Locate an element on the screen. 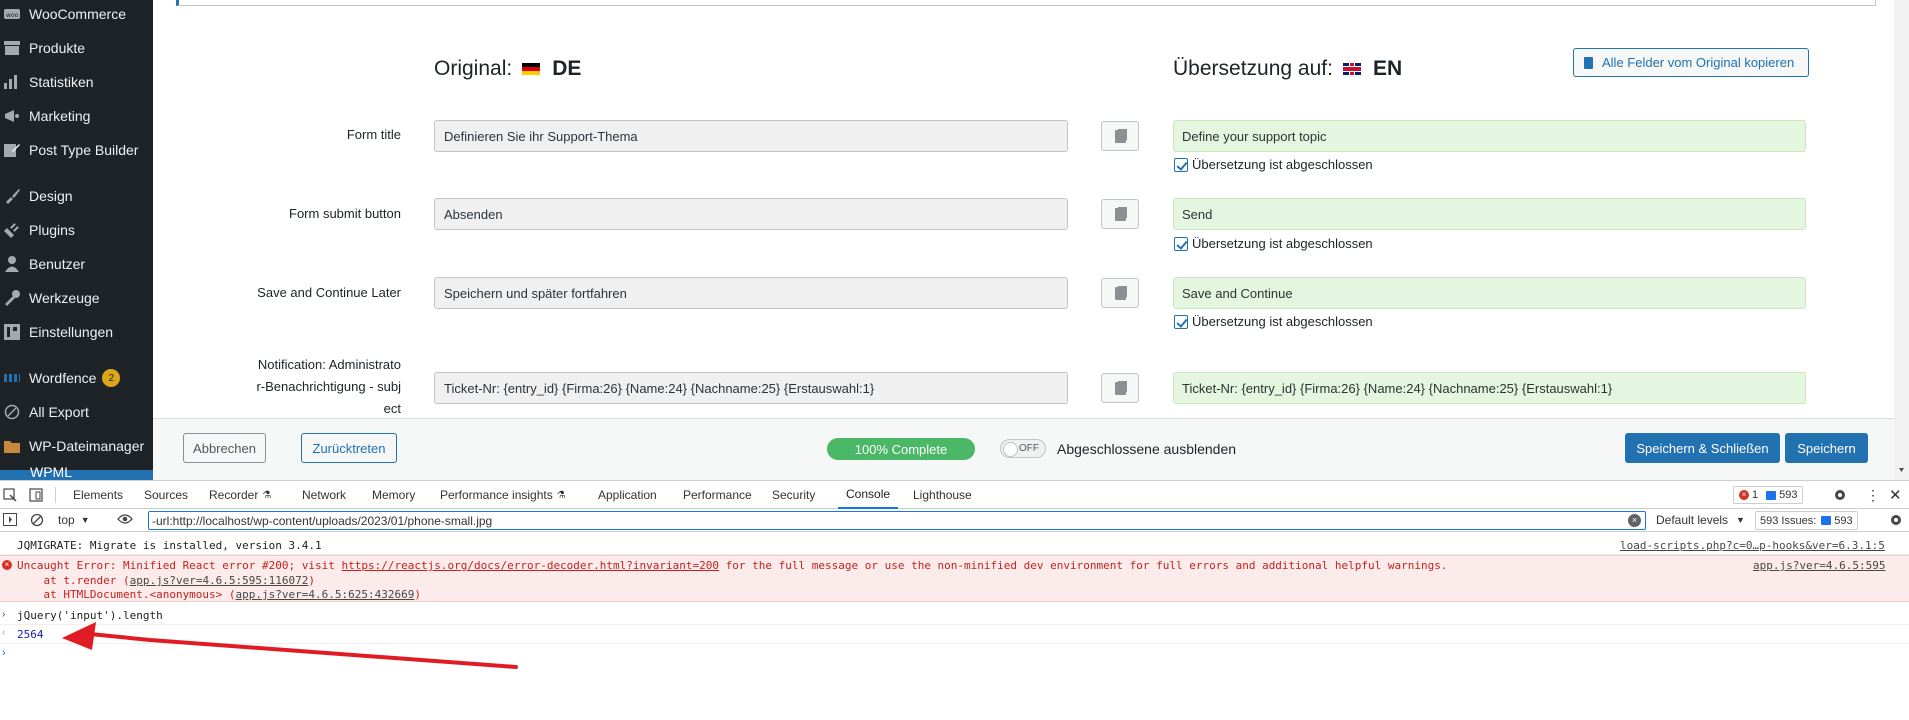  annotation-arrow is located at coordinates (290, 645).